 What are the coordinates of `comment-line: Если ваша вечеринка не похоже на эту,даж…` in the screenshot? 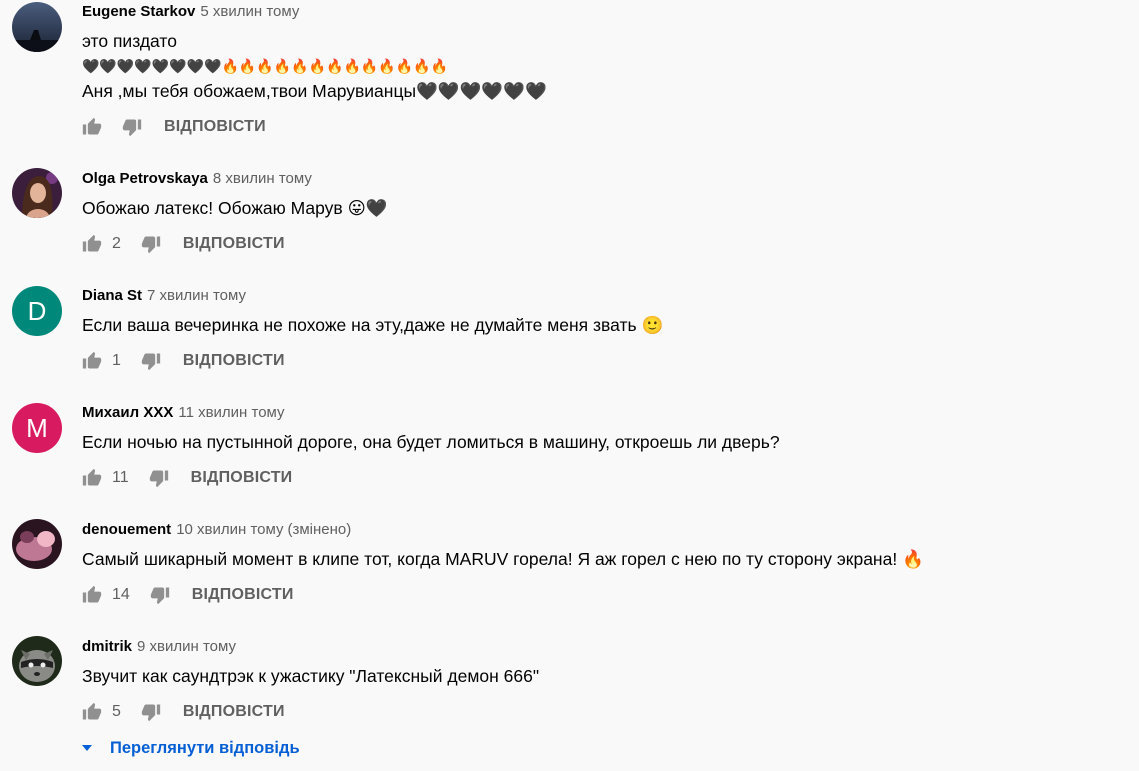 It's located at (373, 325).